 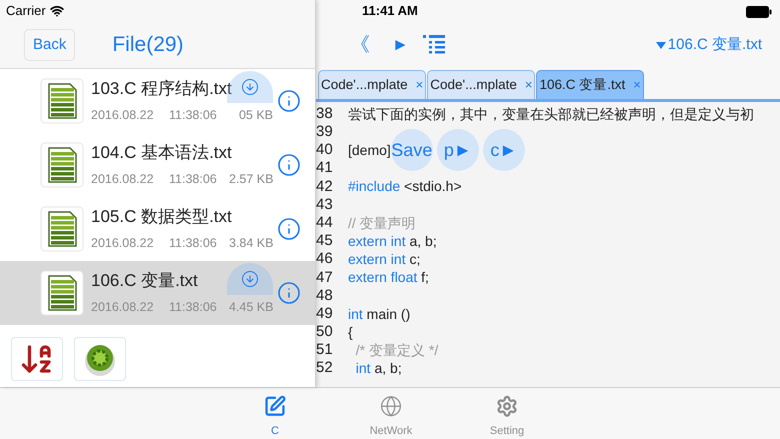 I want to click on sort-button, so click(x=37, y=359).